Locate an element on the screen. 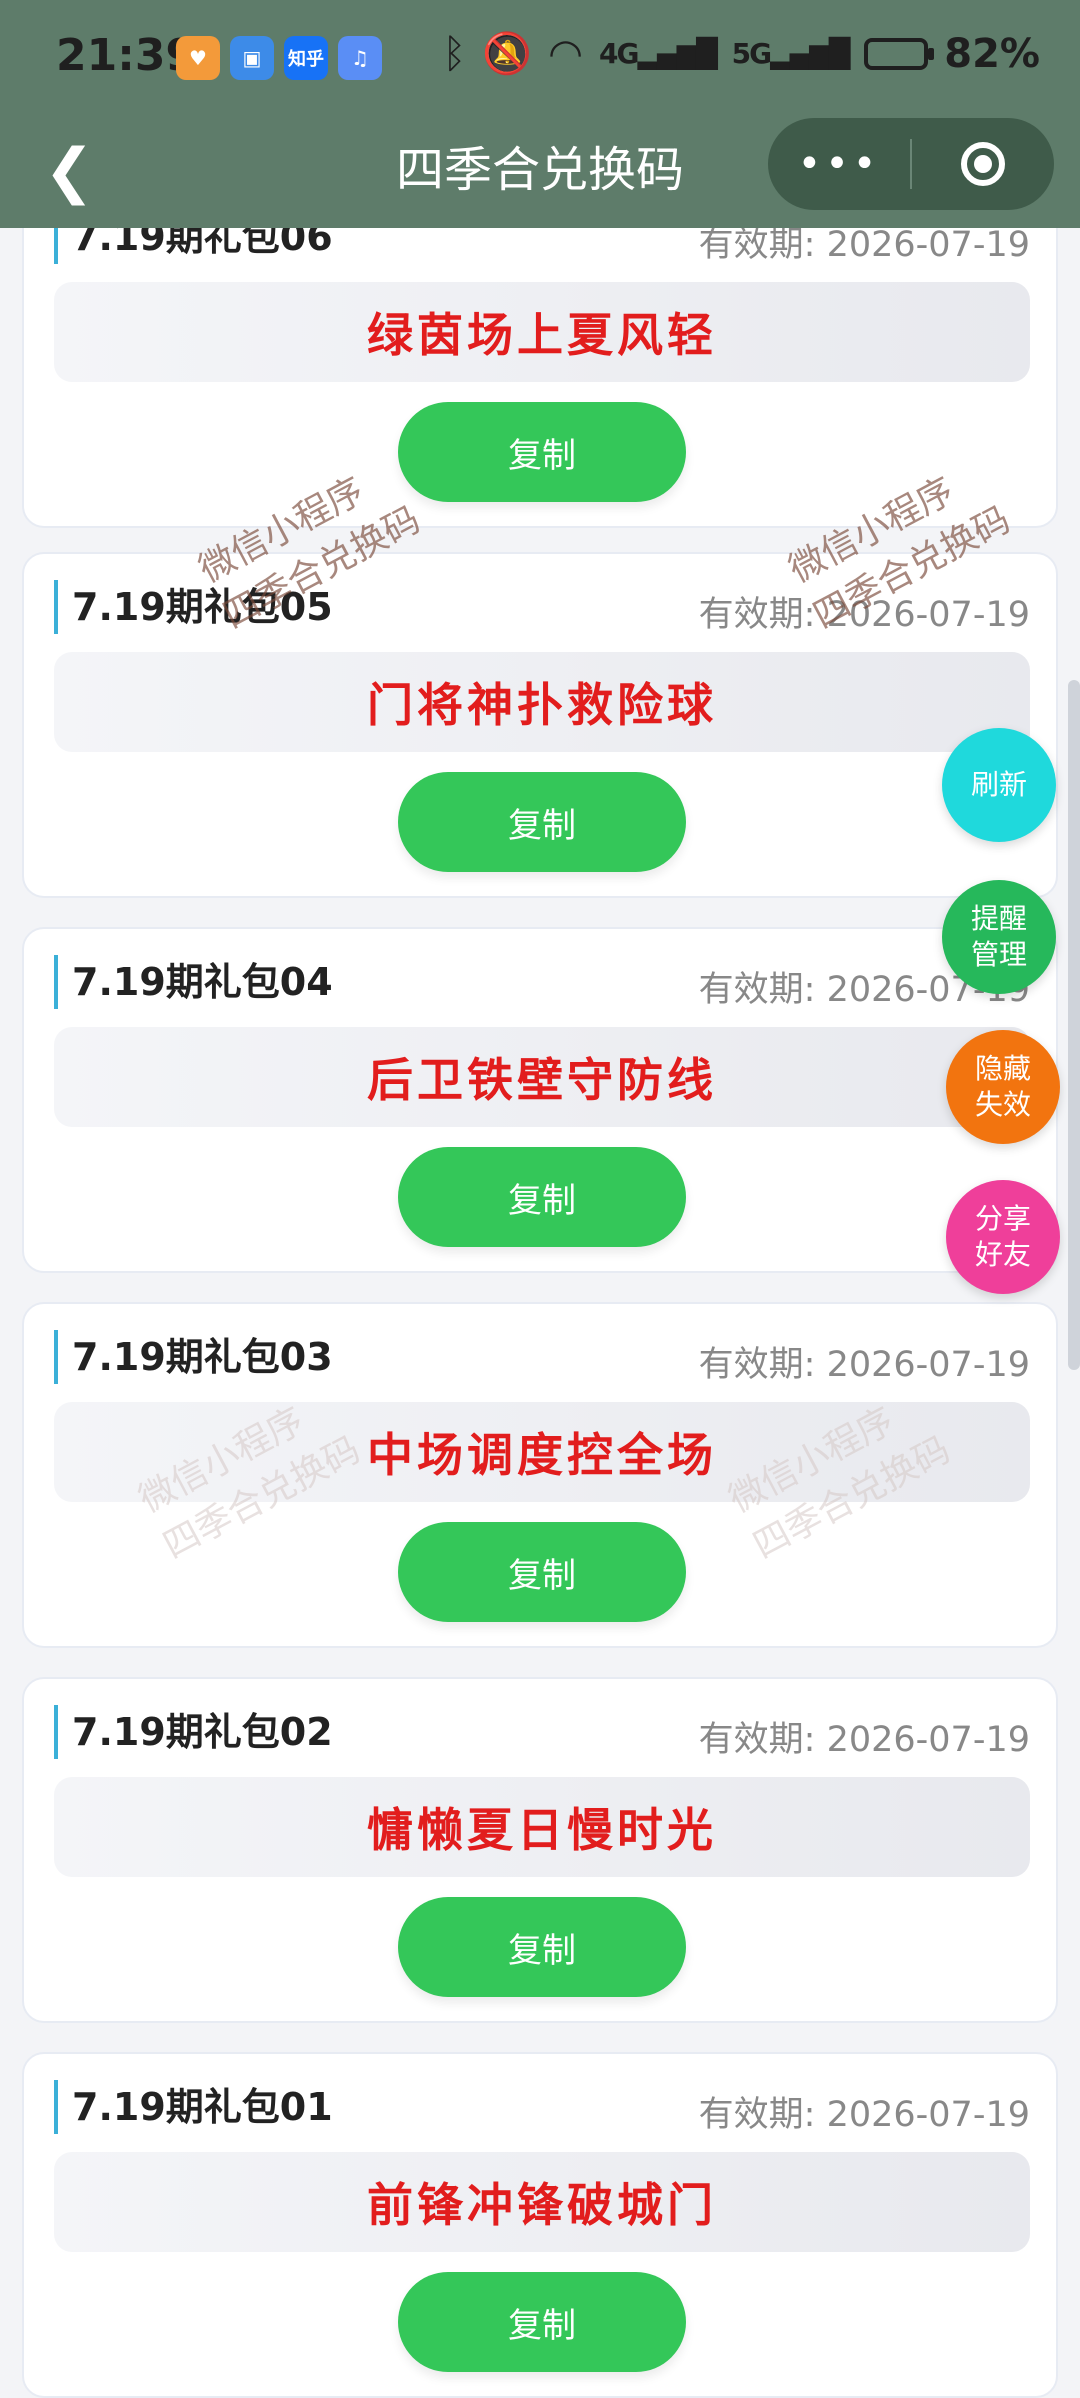 The width and height of the screenshot is (1080, 2398). code-card-06: 7.19期礼包06 有效期: 2026-07-19 绿茵场上夏风轻 复制 is located at coordinates (540, 355).